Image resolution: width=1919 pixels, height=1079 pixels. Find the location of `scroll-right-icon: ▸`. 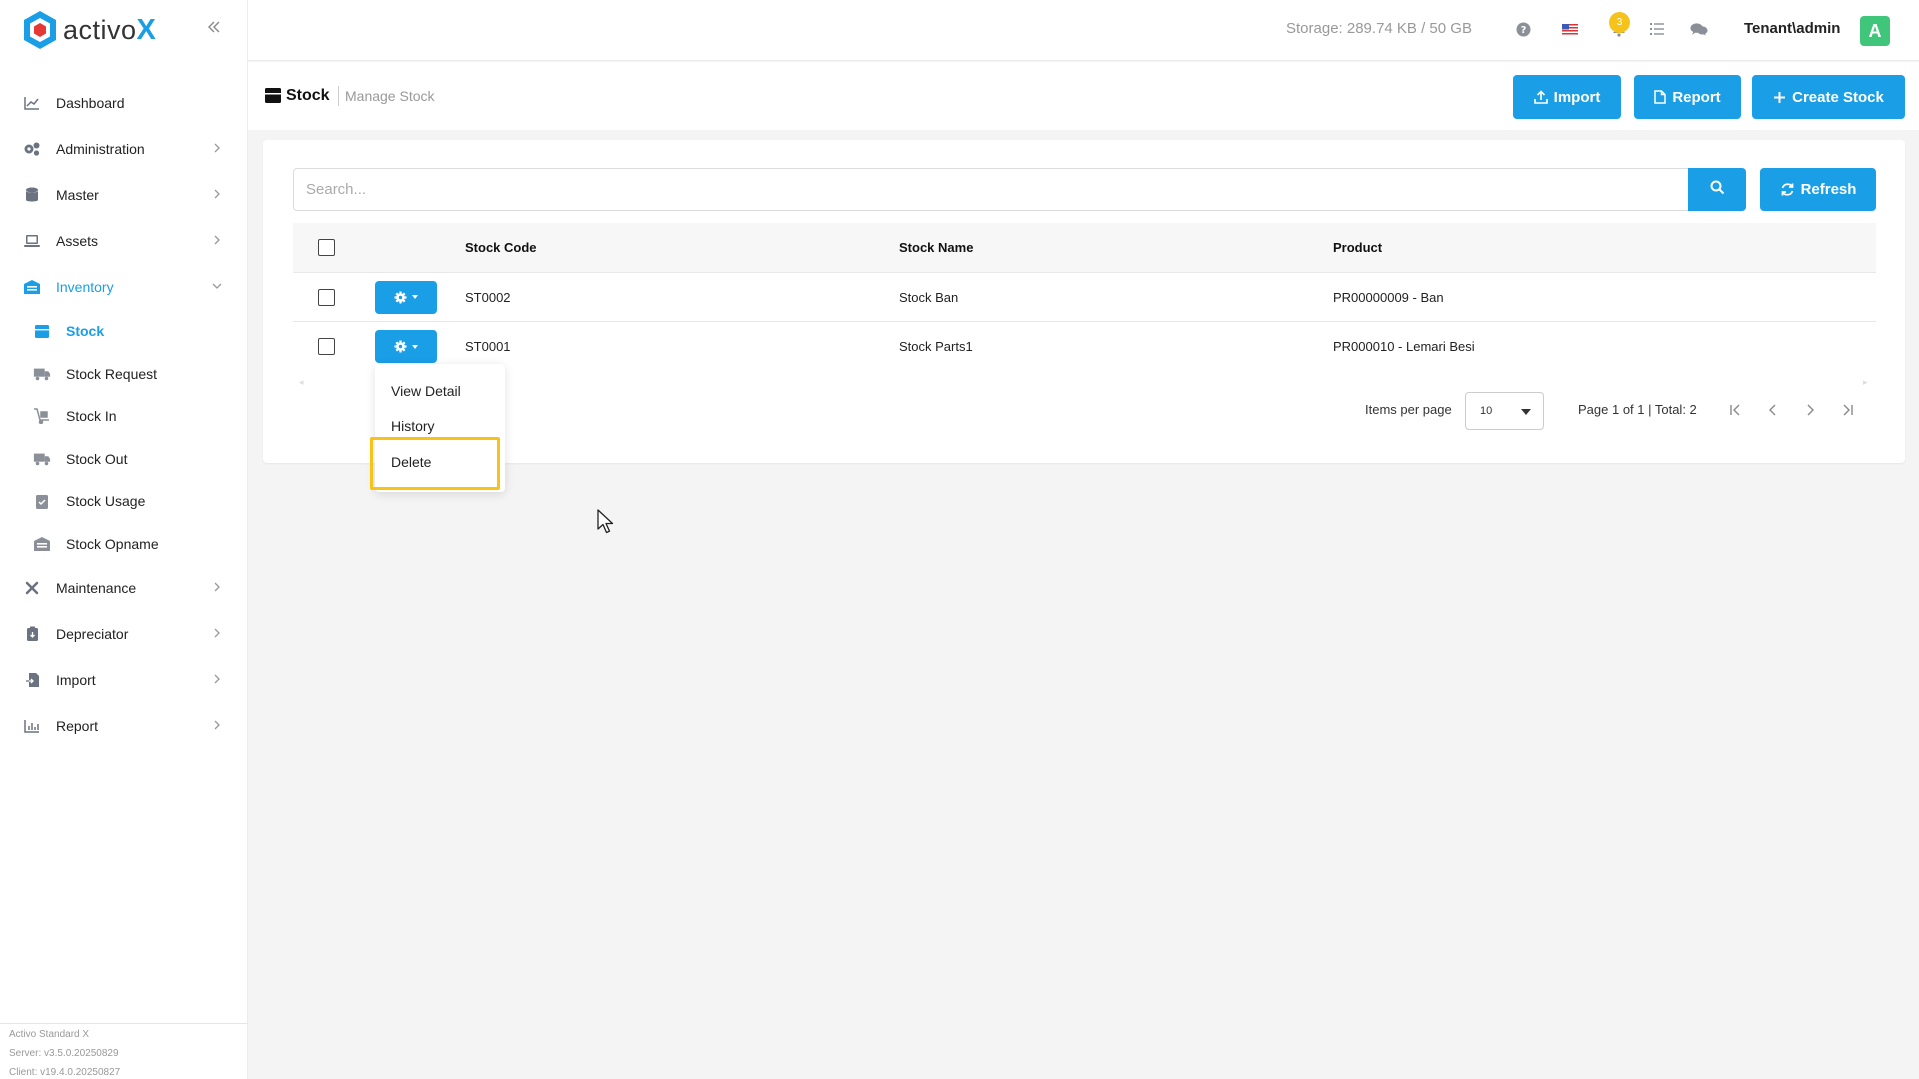

scroll-right-icon: ▸ is located at coordinates (1867, 382).